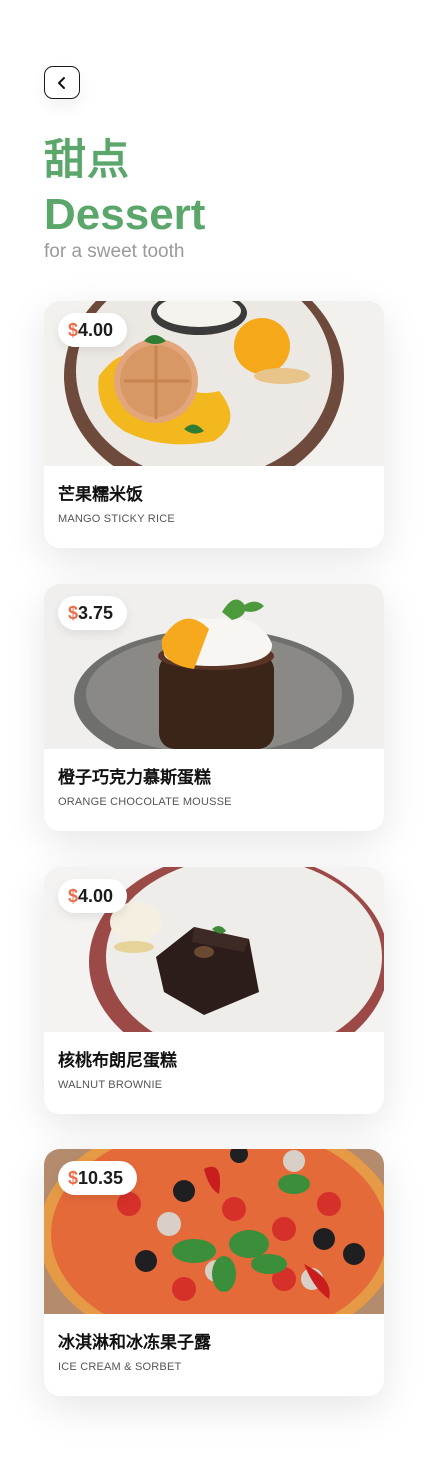 This screenshot has width=428, height=1462. I want to click on item-name-en: ORANGE CHOCOLATE MOUSSE, so click(145, 802).